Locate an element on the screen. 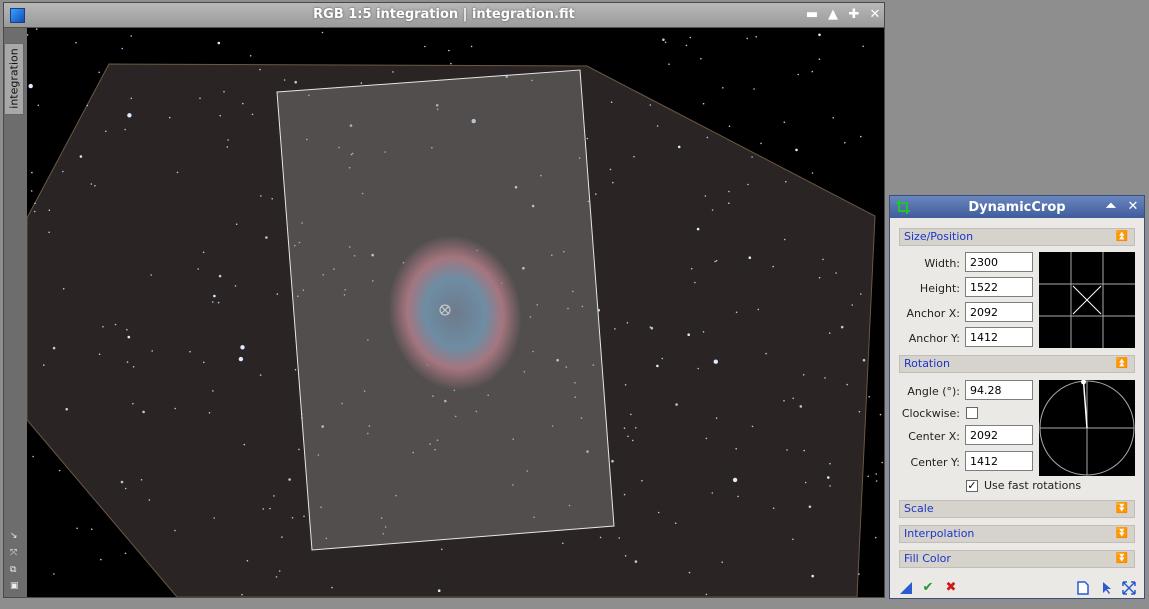 The image size is (1149, 609). reset-page-icon is located at coordinates (1083, 588).